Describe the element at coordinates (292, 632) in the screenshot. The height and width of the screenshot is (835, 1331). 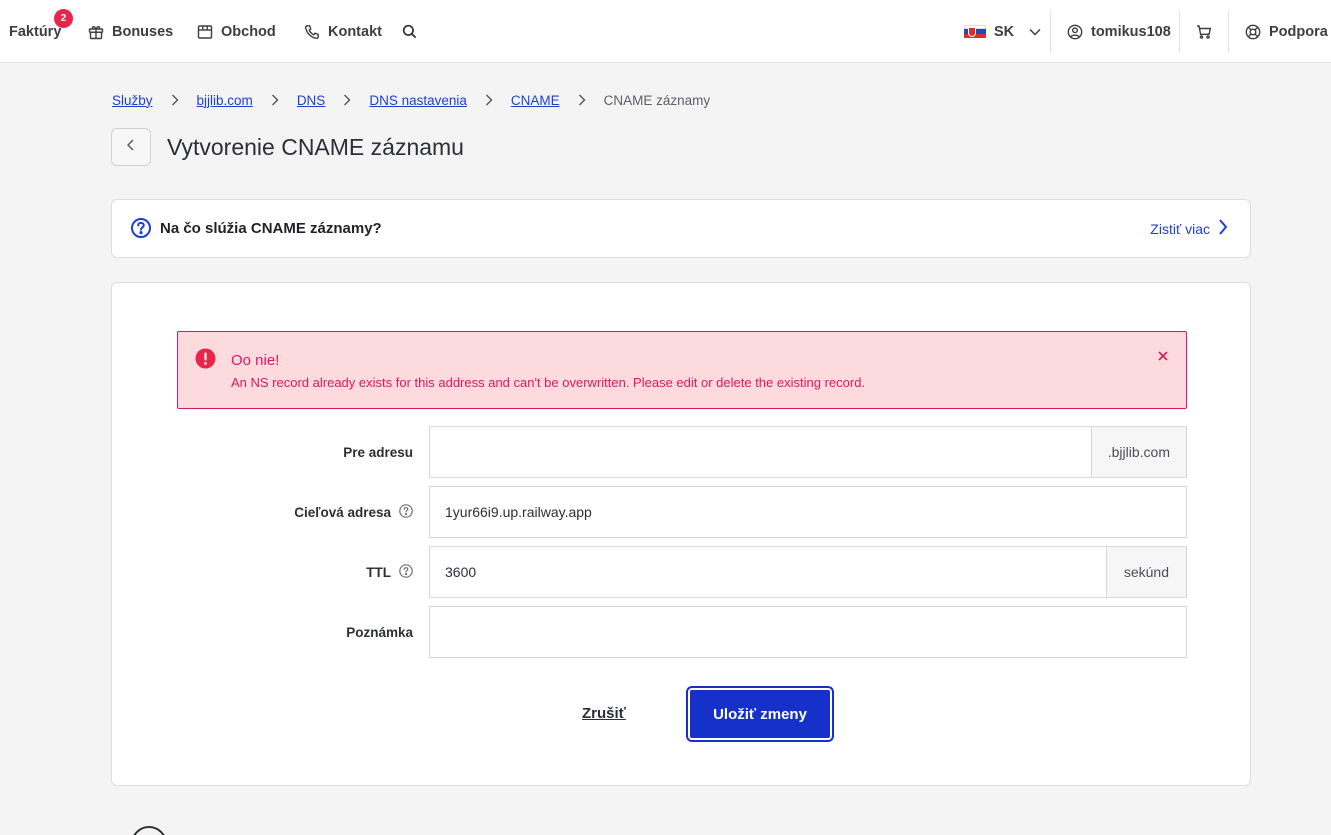
I see `note-label-row: Poznámka` at that location.